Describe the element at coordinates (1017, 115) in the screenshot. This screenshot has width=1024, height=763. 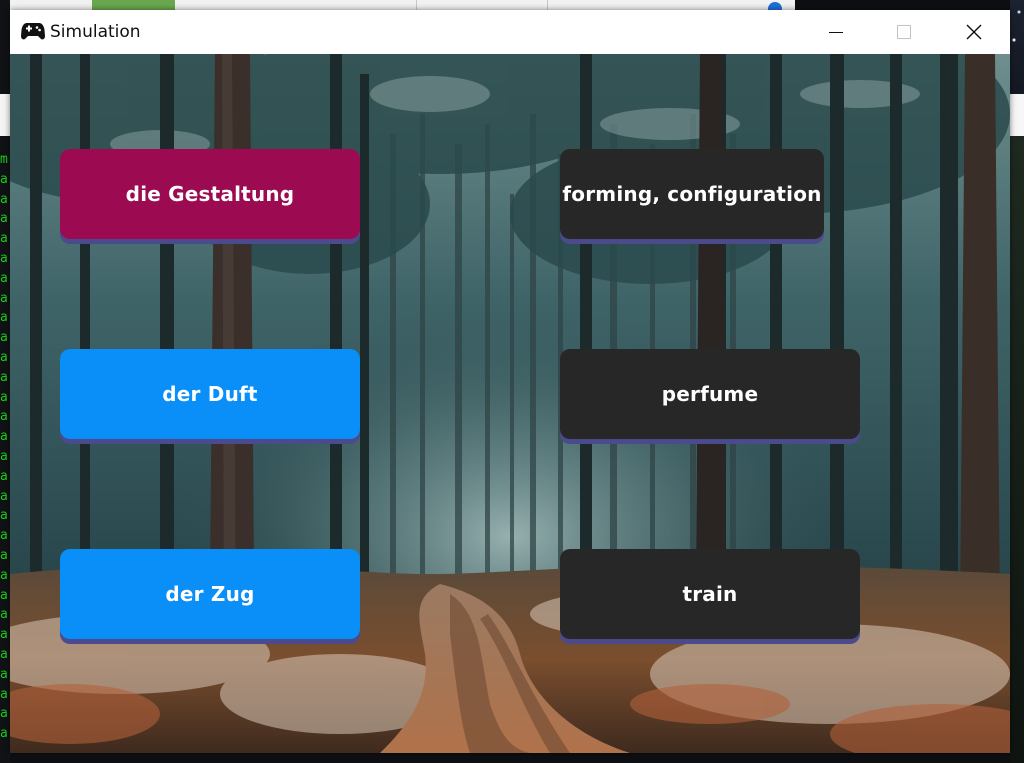
I see `background-panel-right` at that location.